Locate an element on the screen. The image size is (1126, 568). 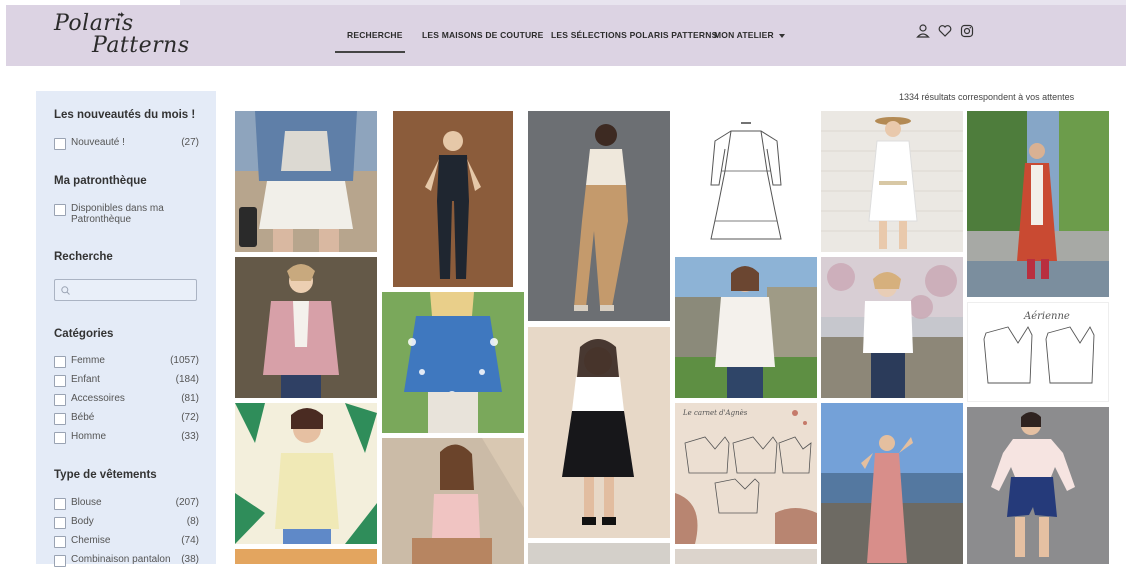
filter-count: (81) is located at coordinates (190, 398).